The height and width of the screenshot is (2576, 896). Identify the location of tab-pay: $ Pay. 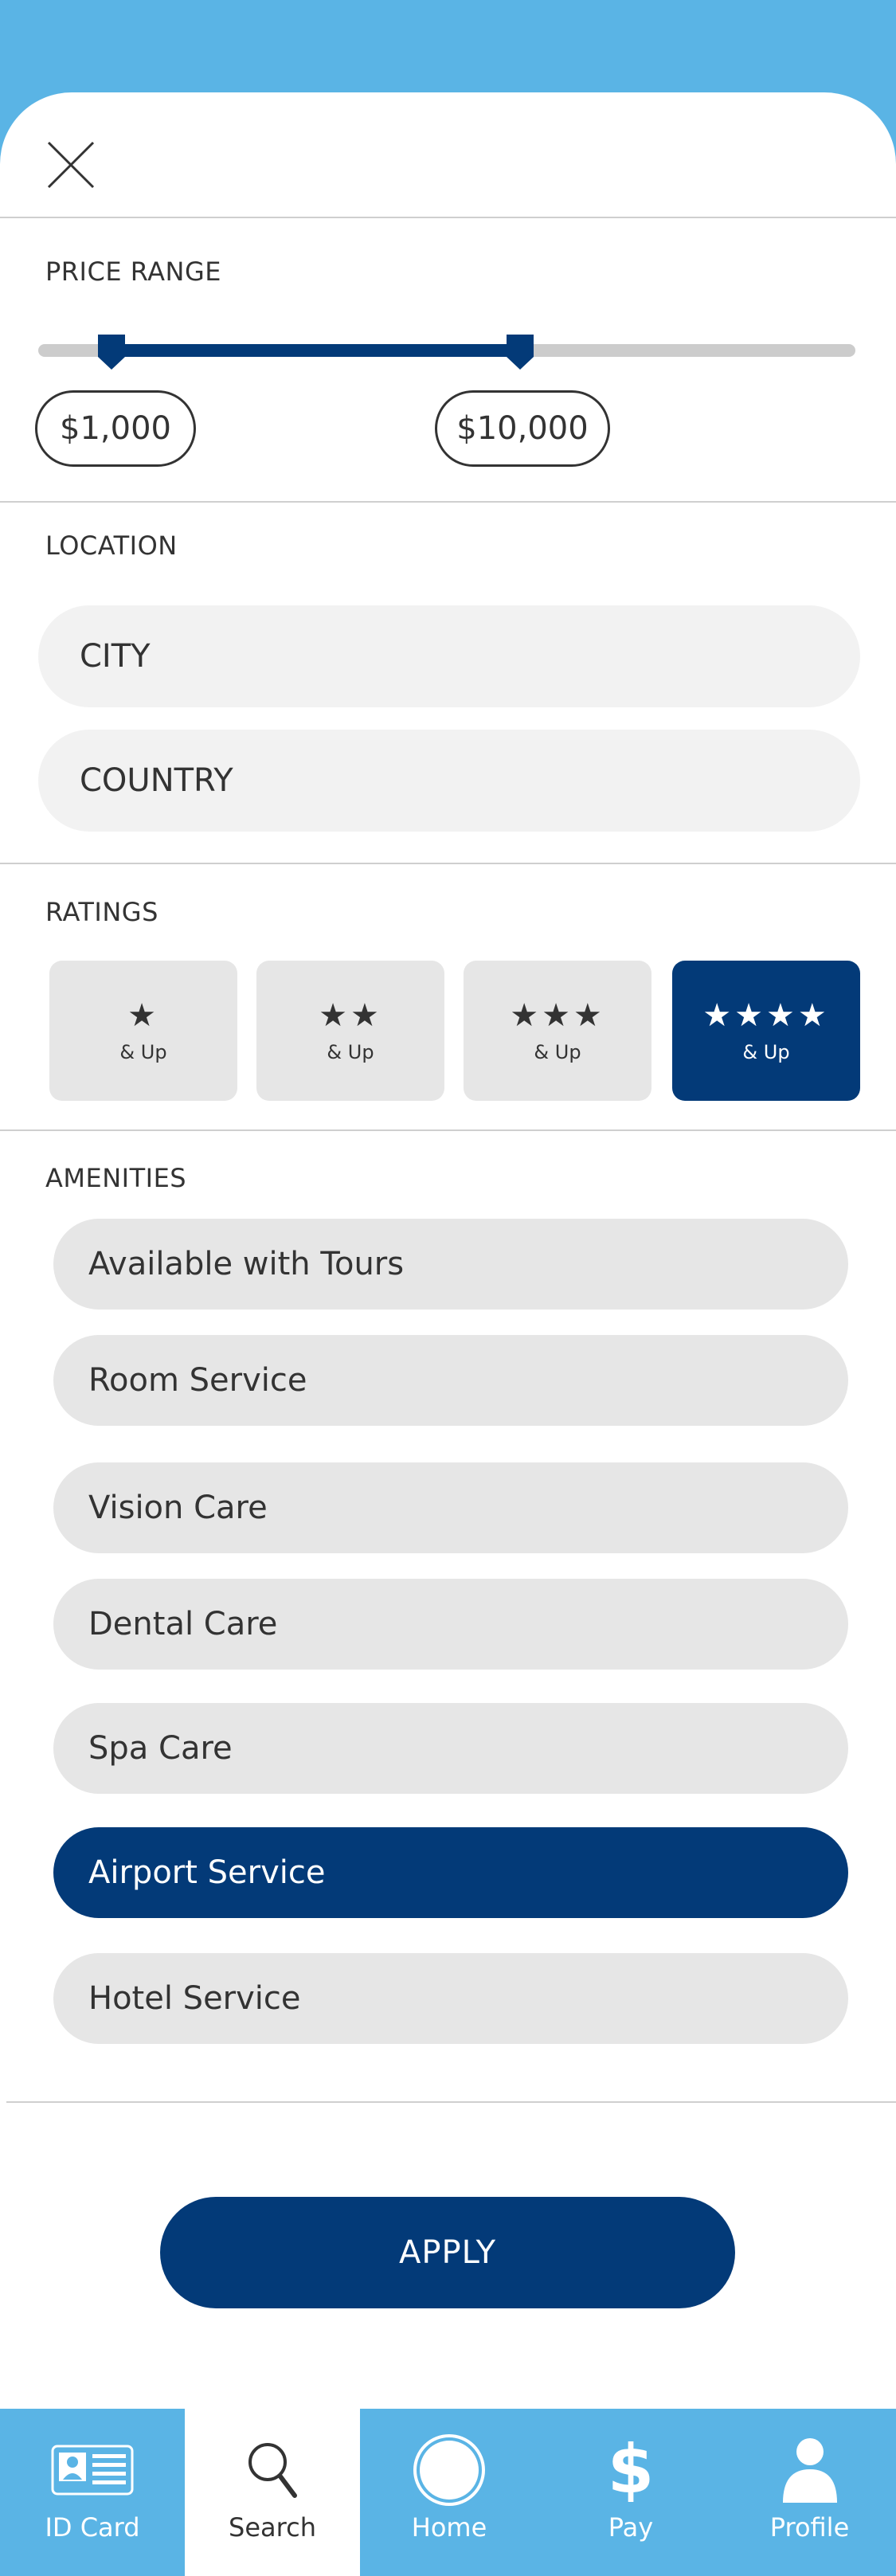
(630, 2492).